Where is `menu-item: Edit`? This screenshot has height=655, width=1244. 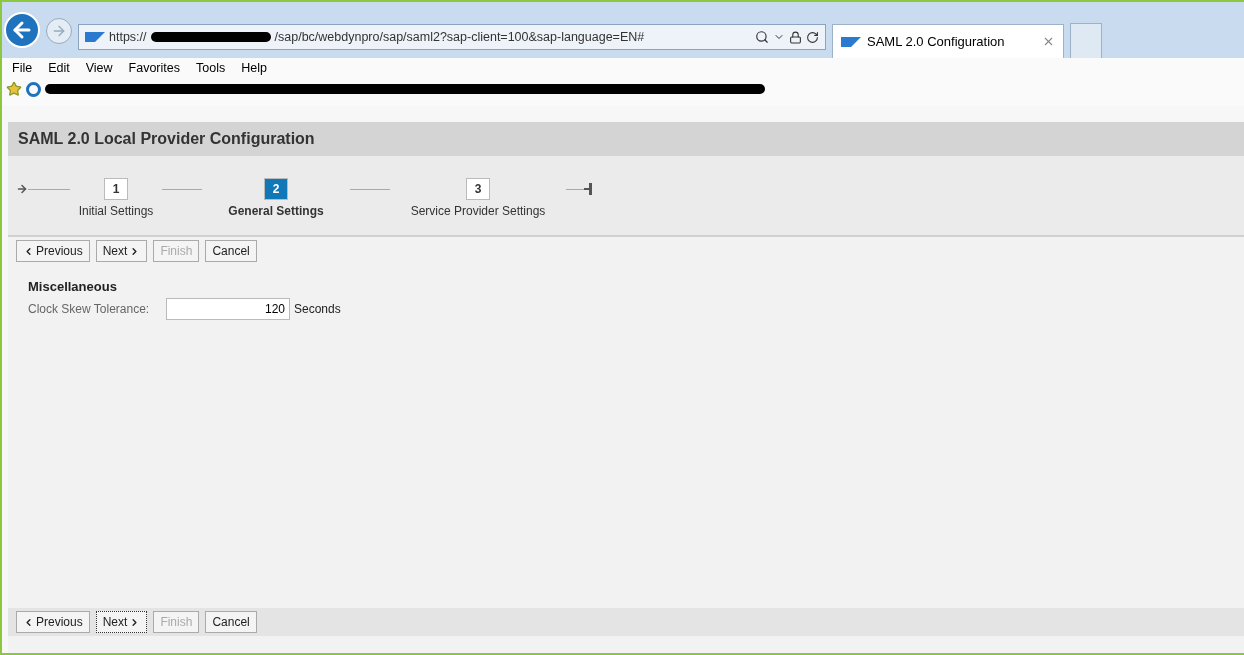
menu-item: Edit is located at coordinates (59, 68).